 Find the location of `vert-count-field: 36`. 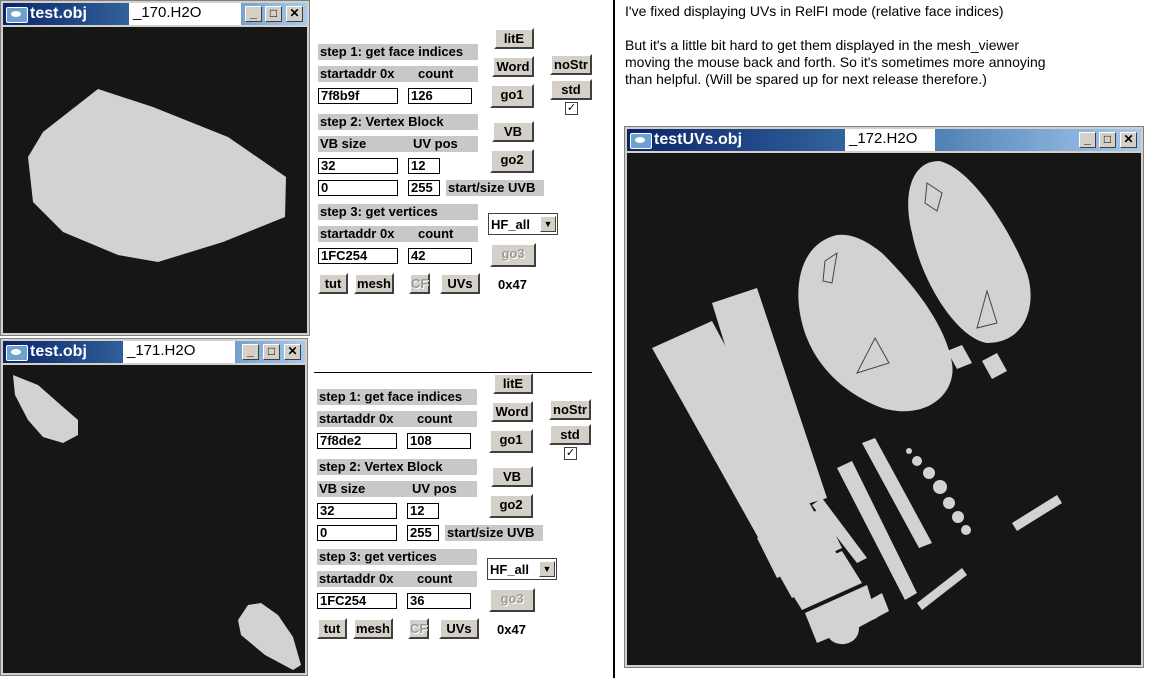

vert-count-field: 36 is located at coordinates (439, 601).